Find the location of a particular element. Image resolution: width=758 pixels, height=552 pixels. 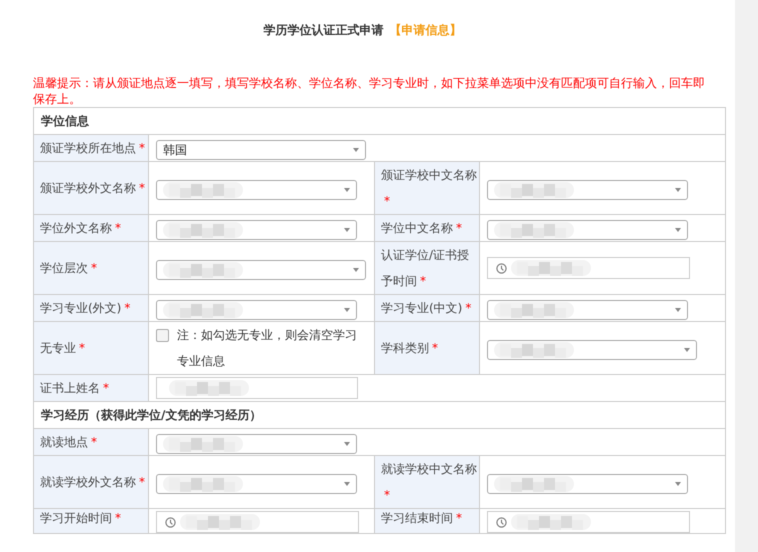

field-label: 学位中文名称 * is located at coordinates (427, 228).